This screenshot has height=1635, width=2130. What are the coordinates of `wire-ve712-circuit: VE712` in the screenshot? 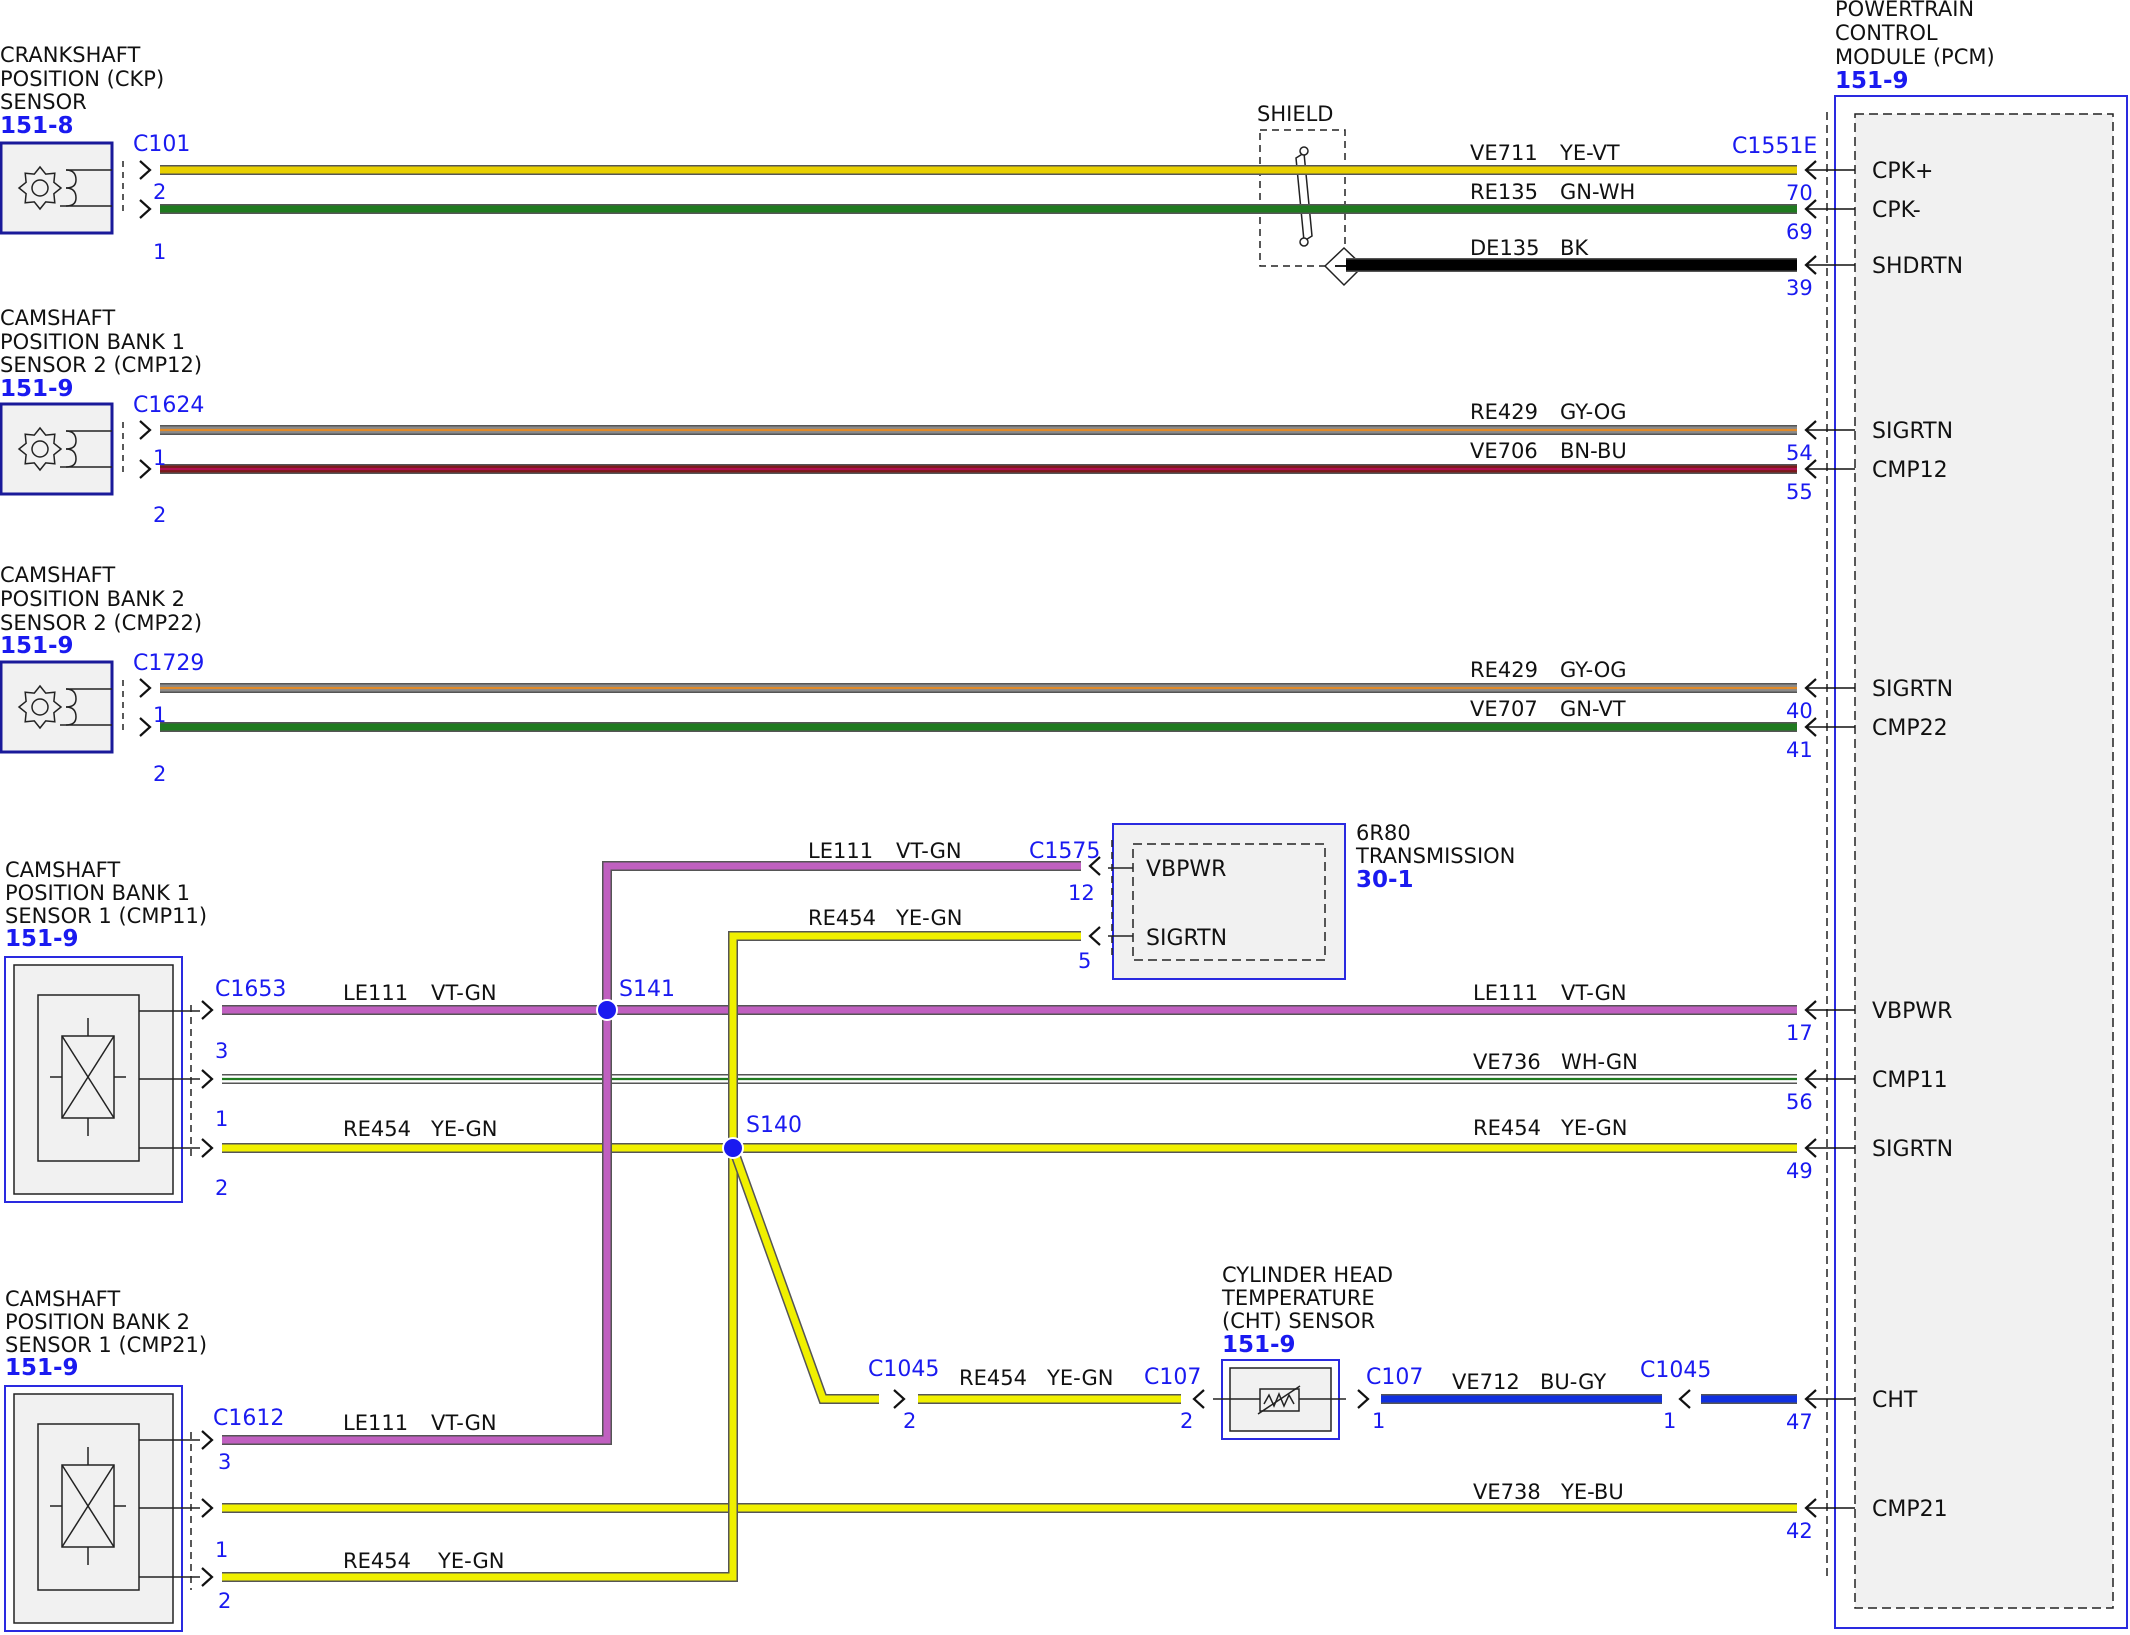 It's located at (1486, 1382).